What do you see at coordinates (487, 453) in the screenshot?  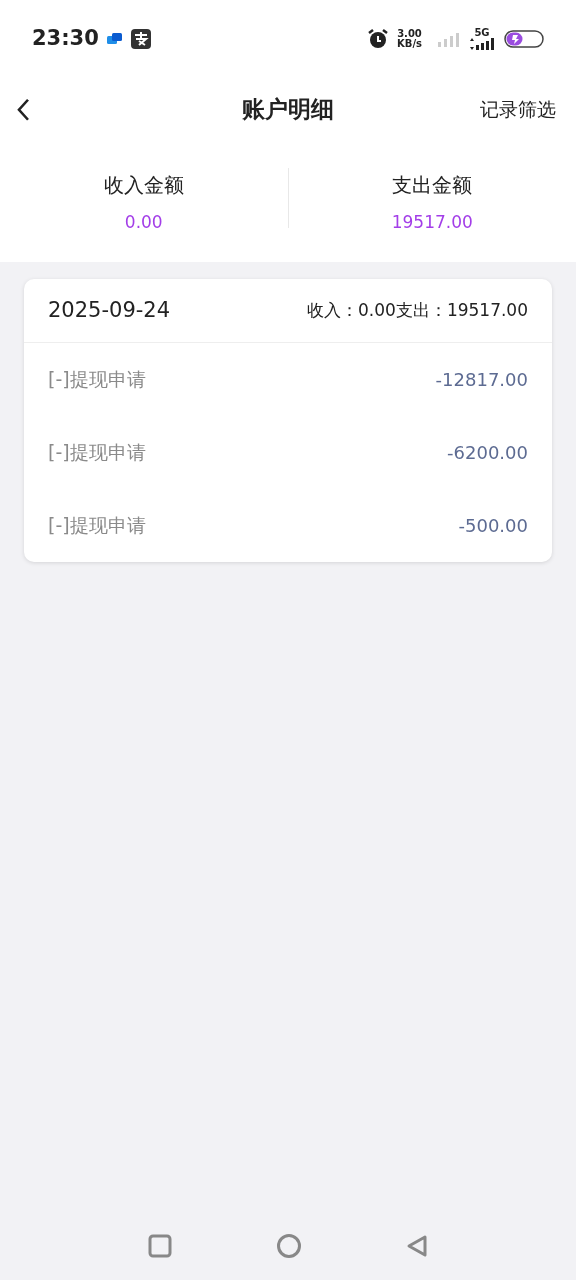 I see `record-amount: -6200.00` at bounding box center [487, 453].